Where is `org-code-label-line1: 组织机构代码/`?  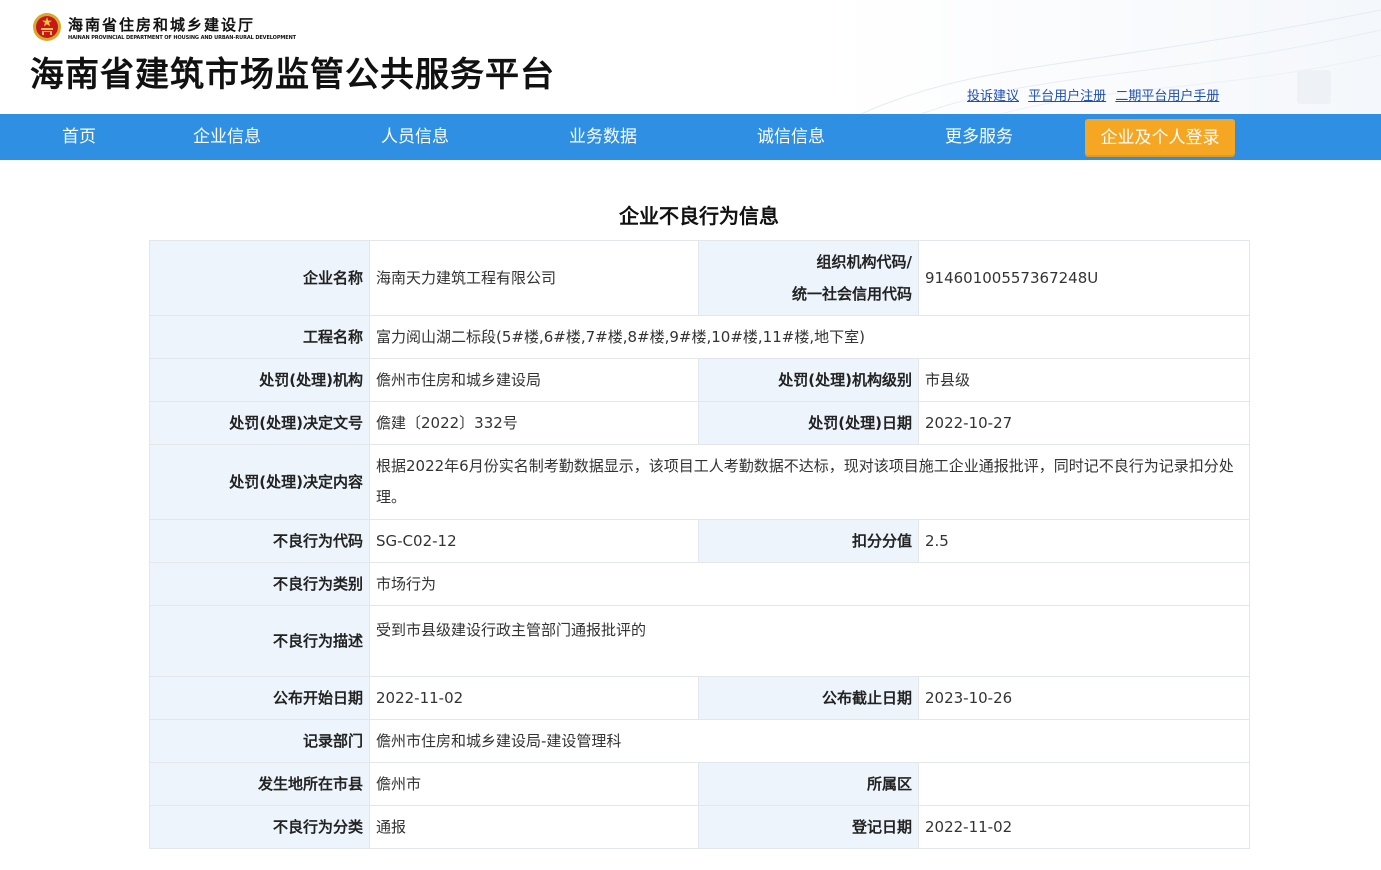
org-code-label-line1: 组织机构代码/ is located at coordinates (864, 262).